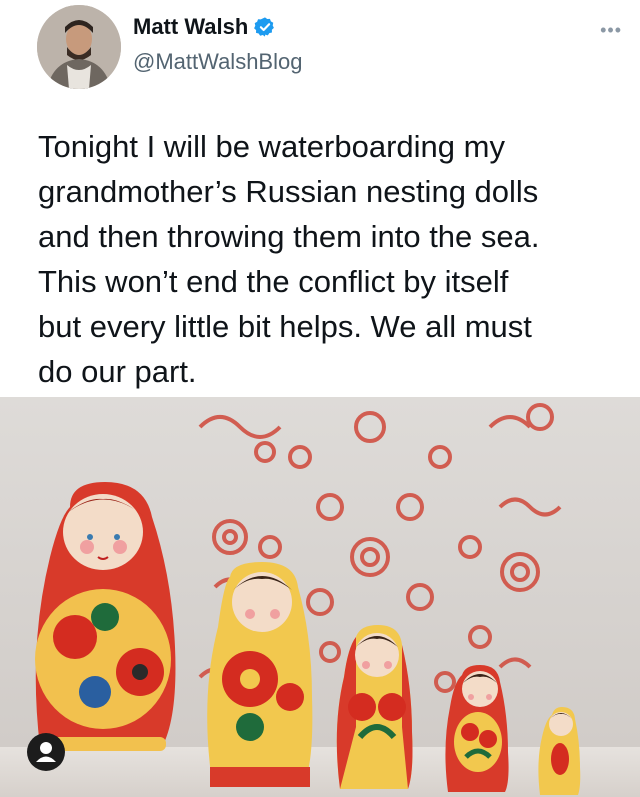 This screenshot has width=640, height=797. I want to click on author-name-row: Matt Walsh, so click(204, 27).